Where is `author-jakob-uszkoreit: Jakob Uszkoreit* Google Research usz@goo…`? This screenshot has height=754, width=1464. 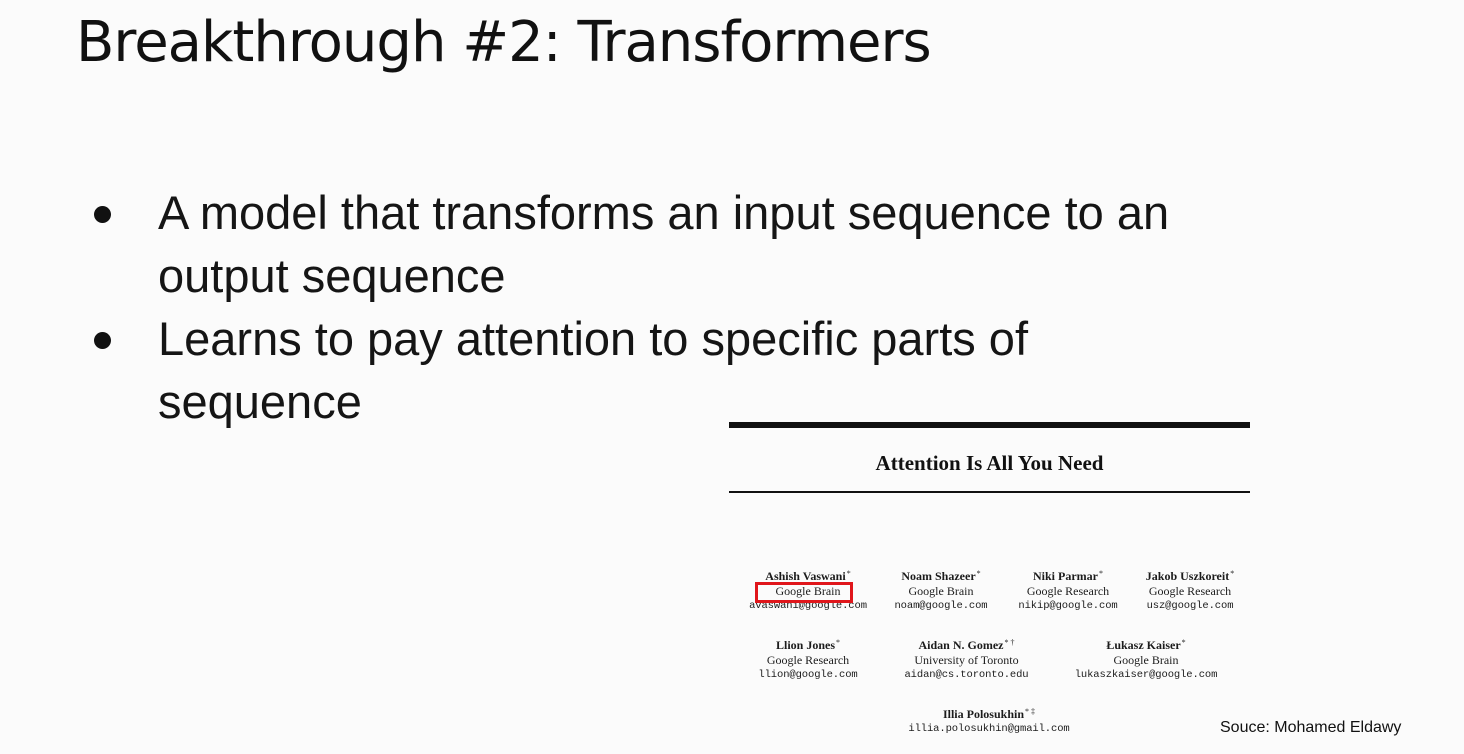 author-jakob-uszkoreit: Jakob Uszkoreit* Google Research usz@goo… is located at coordinates (1190, 591).